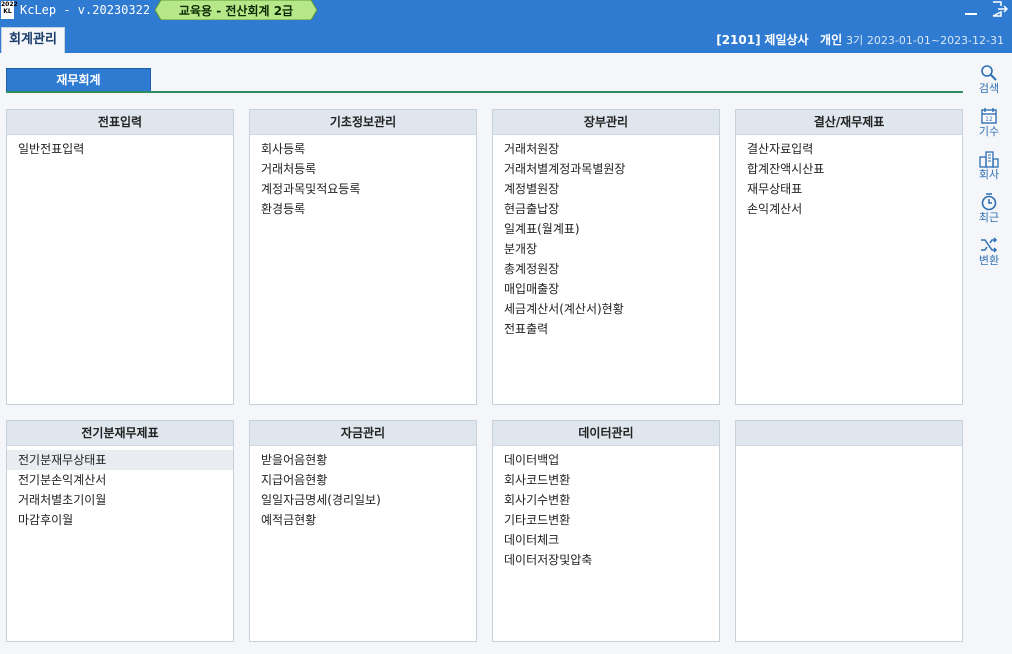 The height and width of the screenshot is (654, 1012). I want to click on edu-badge-label: 교육용 - 전산회계 2급, so click(236, 11).